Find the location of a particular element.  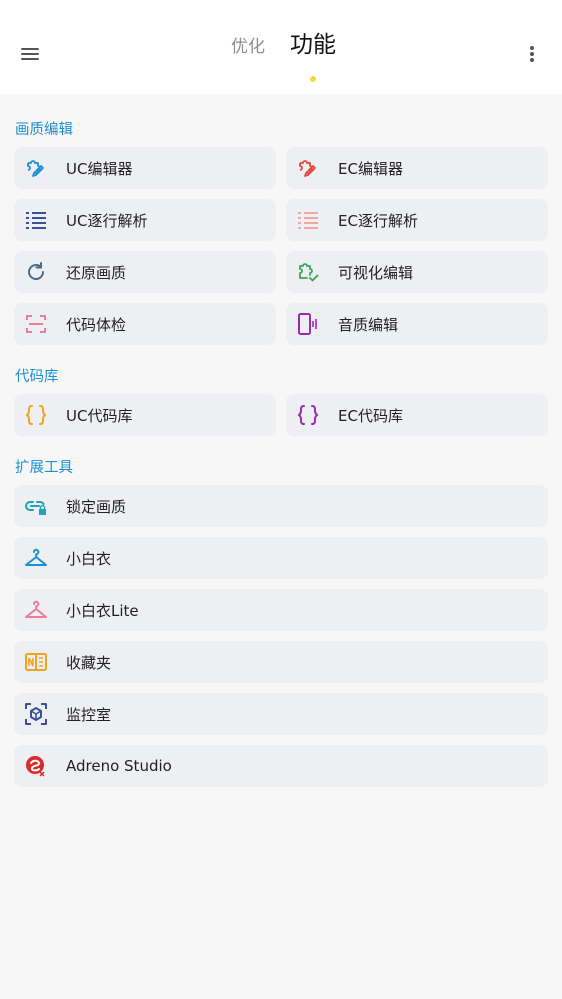

ec-code-library-button: EC代码库 is located at coordinates (417, 415).